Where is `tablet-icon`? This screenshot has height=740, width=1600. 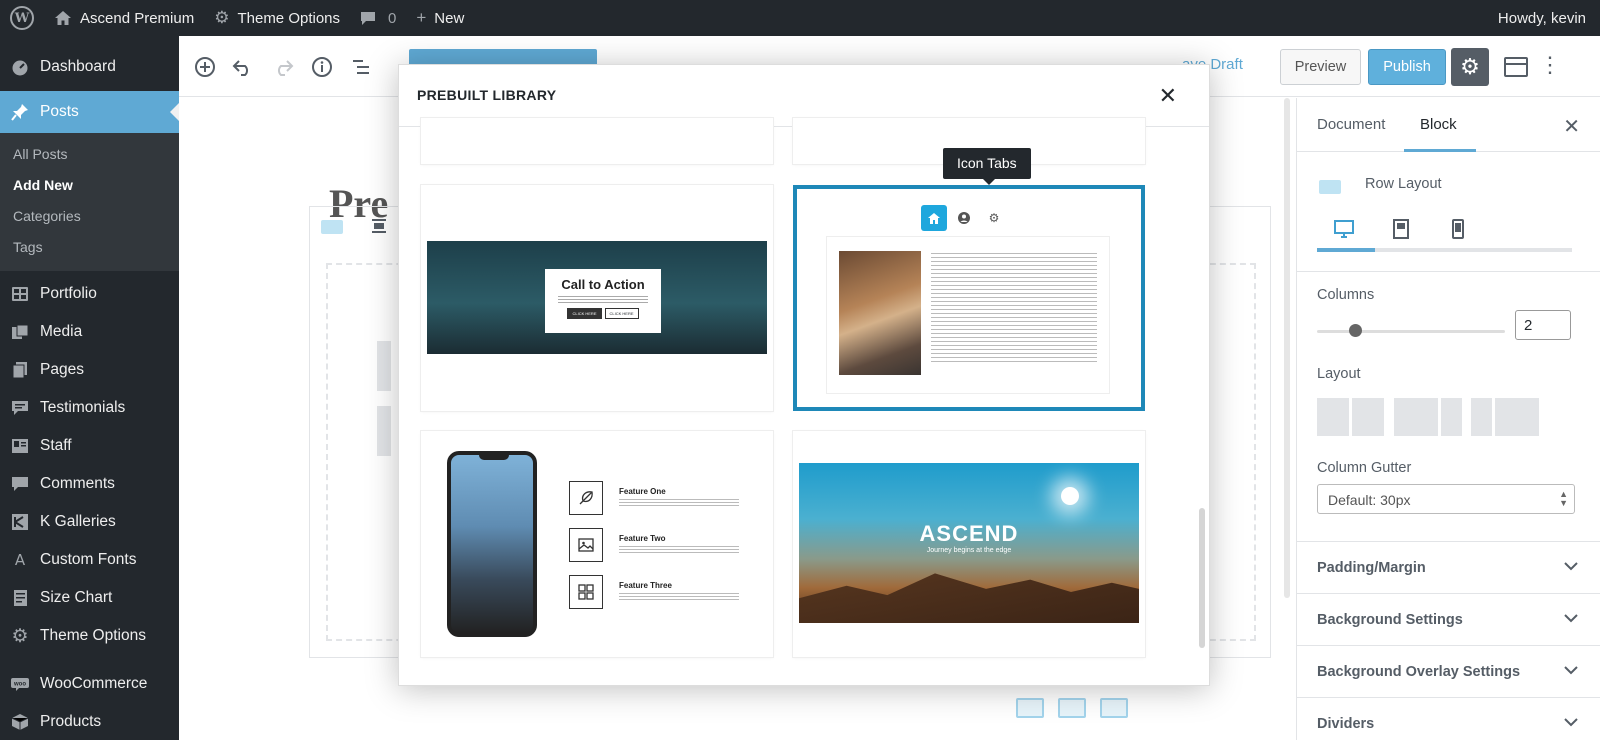
tablet-icon is located at coordinates (1401, 229).